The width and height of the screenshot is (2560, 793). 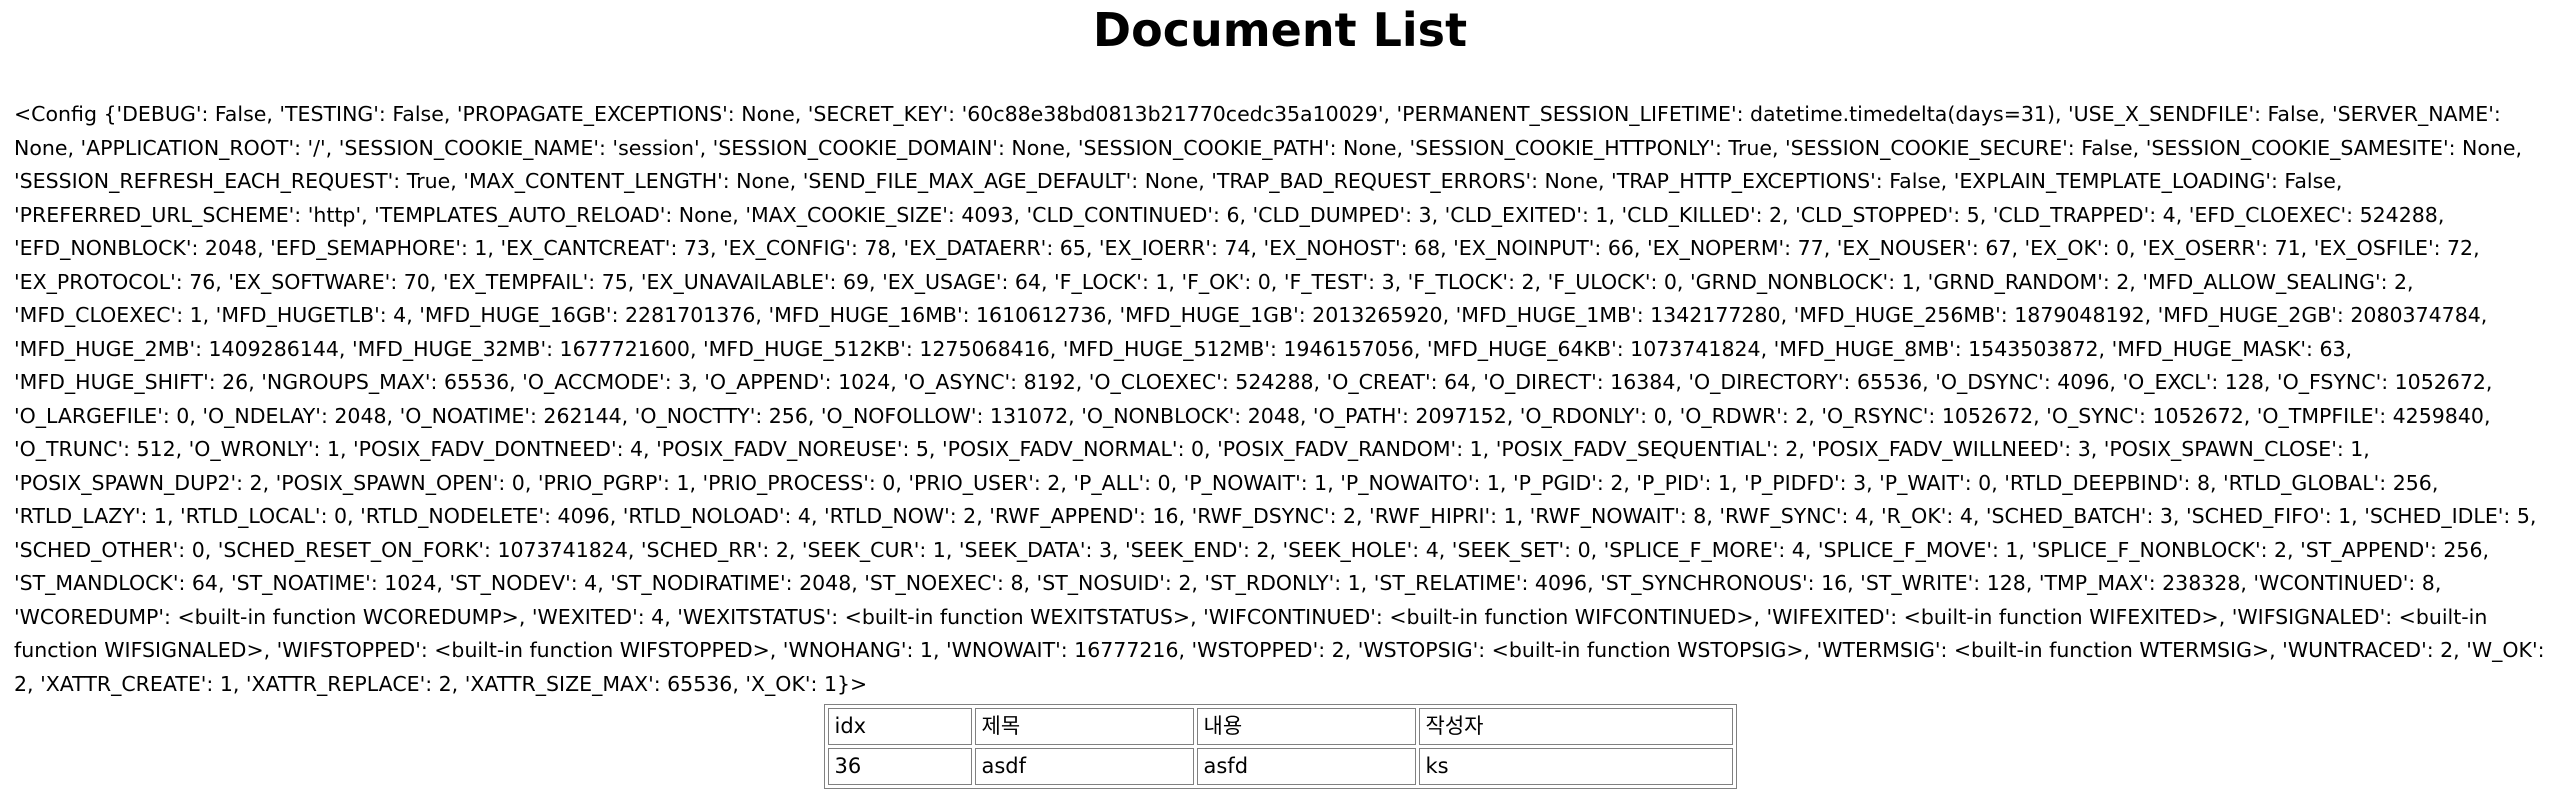 I want to click on cell-idx: 36, so click(x=899, y=766).